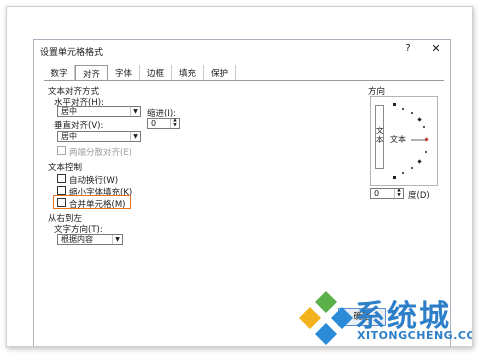 This screenshot has height=353, width=480. I want to click on title-bar: 设置单元格格式 ? ✕, so click(242, 50).